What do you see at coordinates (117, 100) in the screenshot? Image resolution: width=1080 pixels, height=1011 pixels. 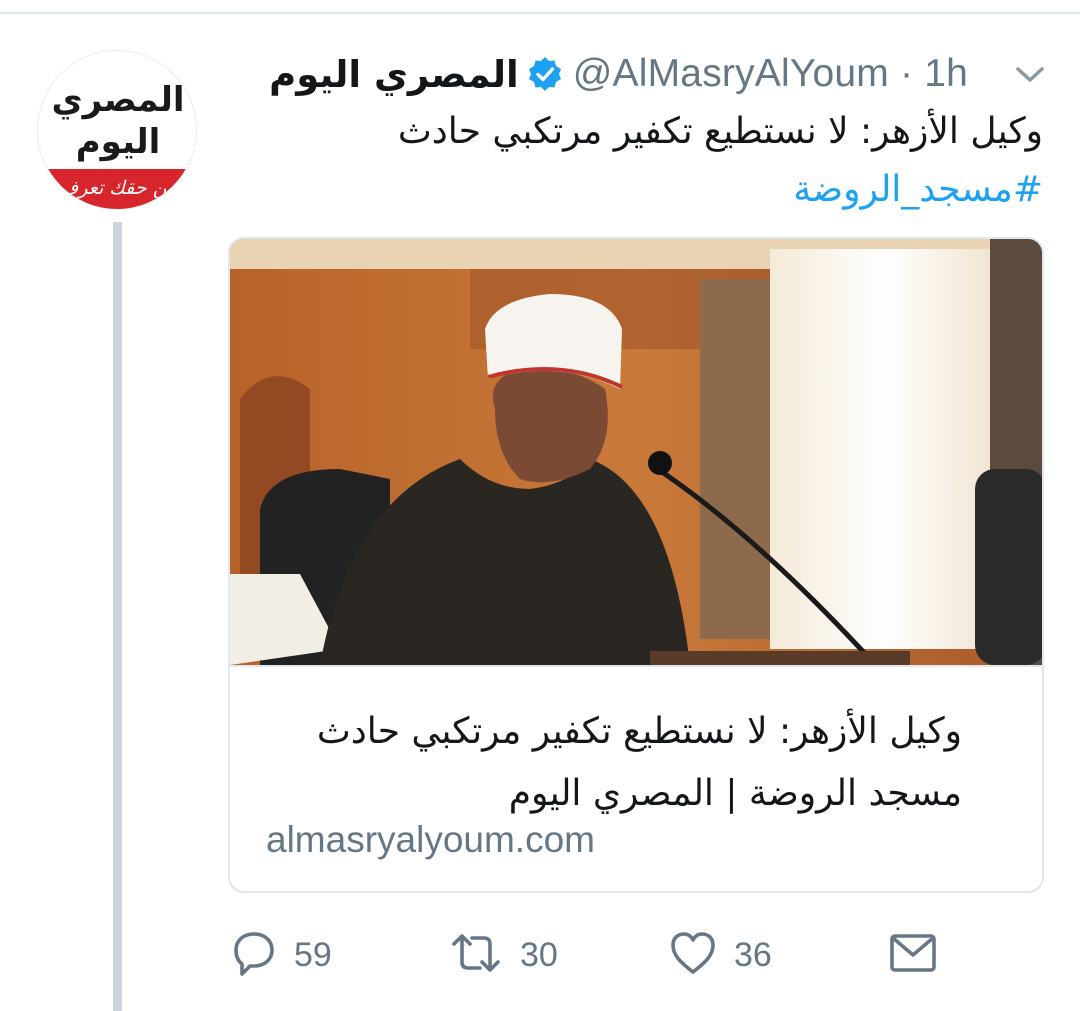 I see `avatar-line1: المصري` at bounding box center [117, 100].